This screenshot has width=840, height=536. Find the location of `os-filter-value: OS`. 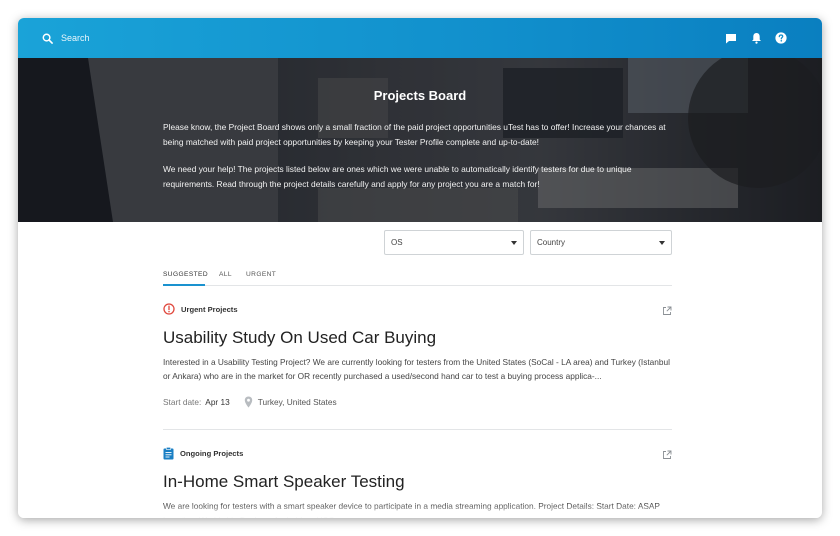

os-filter-value: OS is located at coordinates (397, 242).